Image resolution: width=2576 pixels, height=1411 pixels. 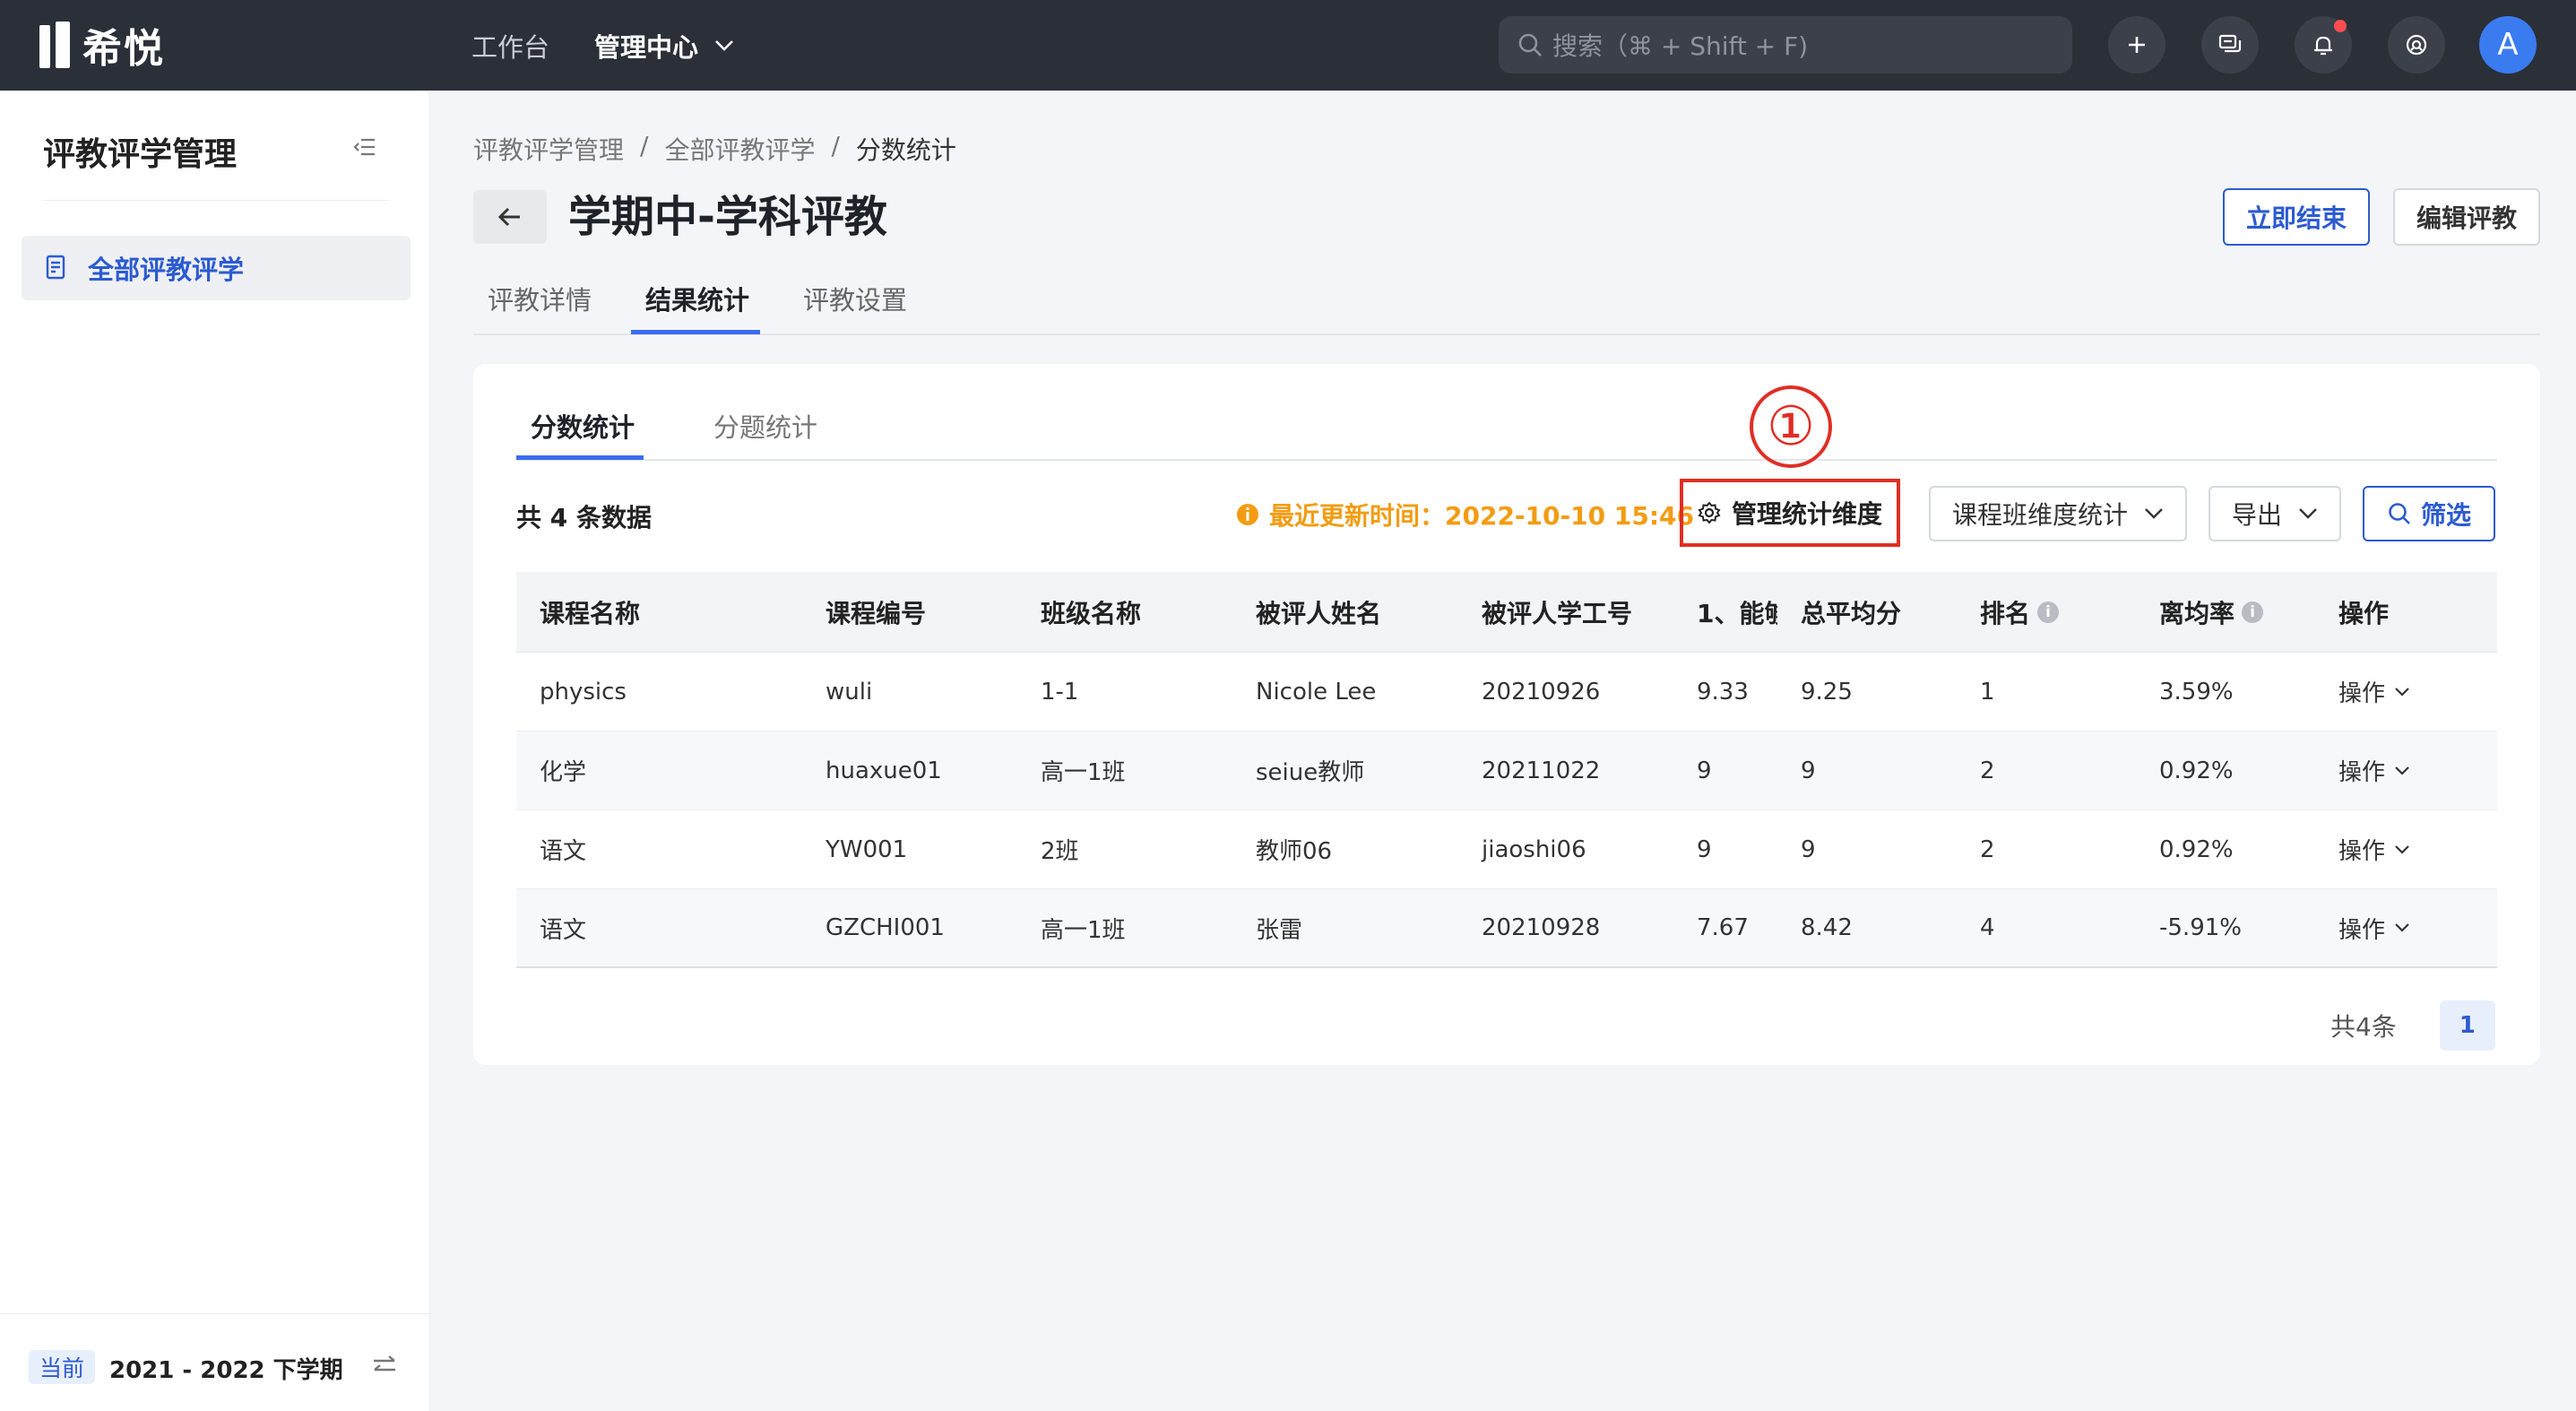 I want to click on help-button, so click(x=2416, y=45).